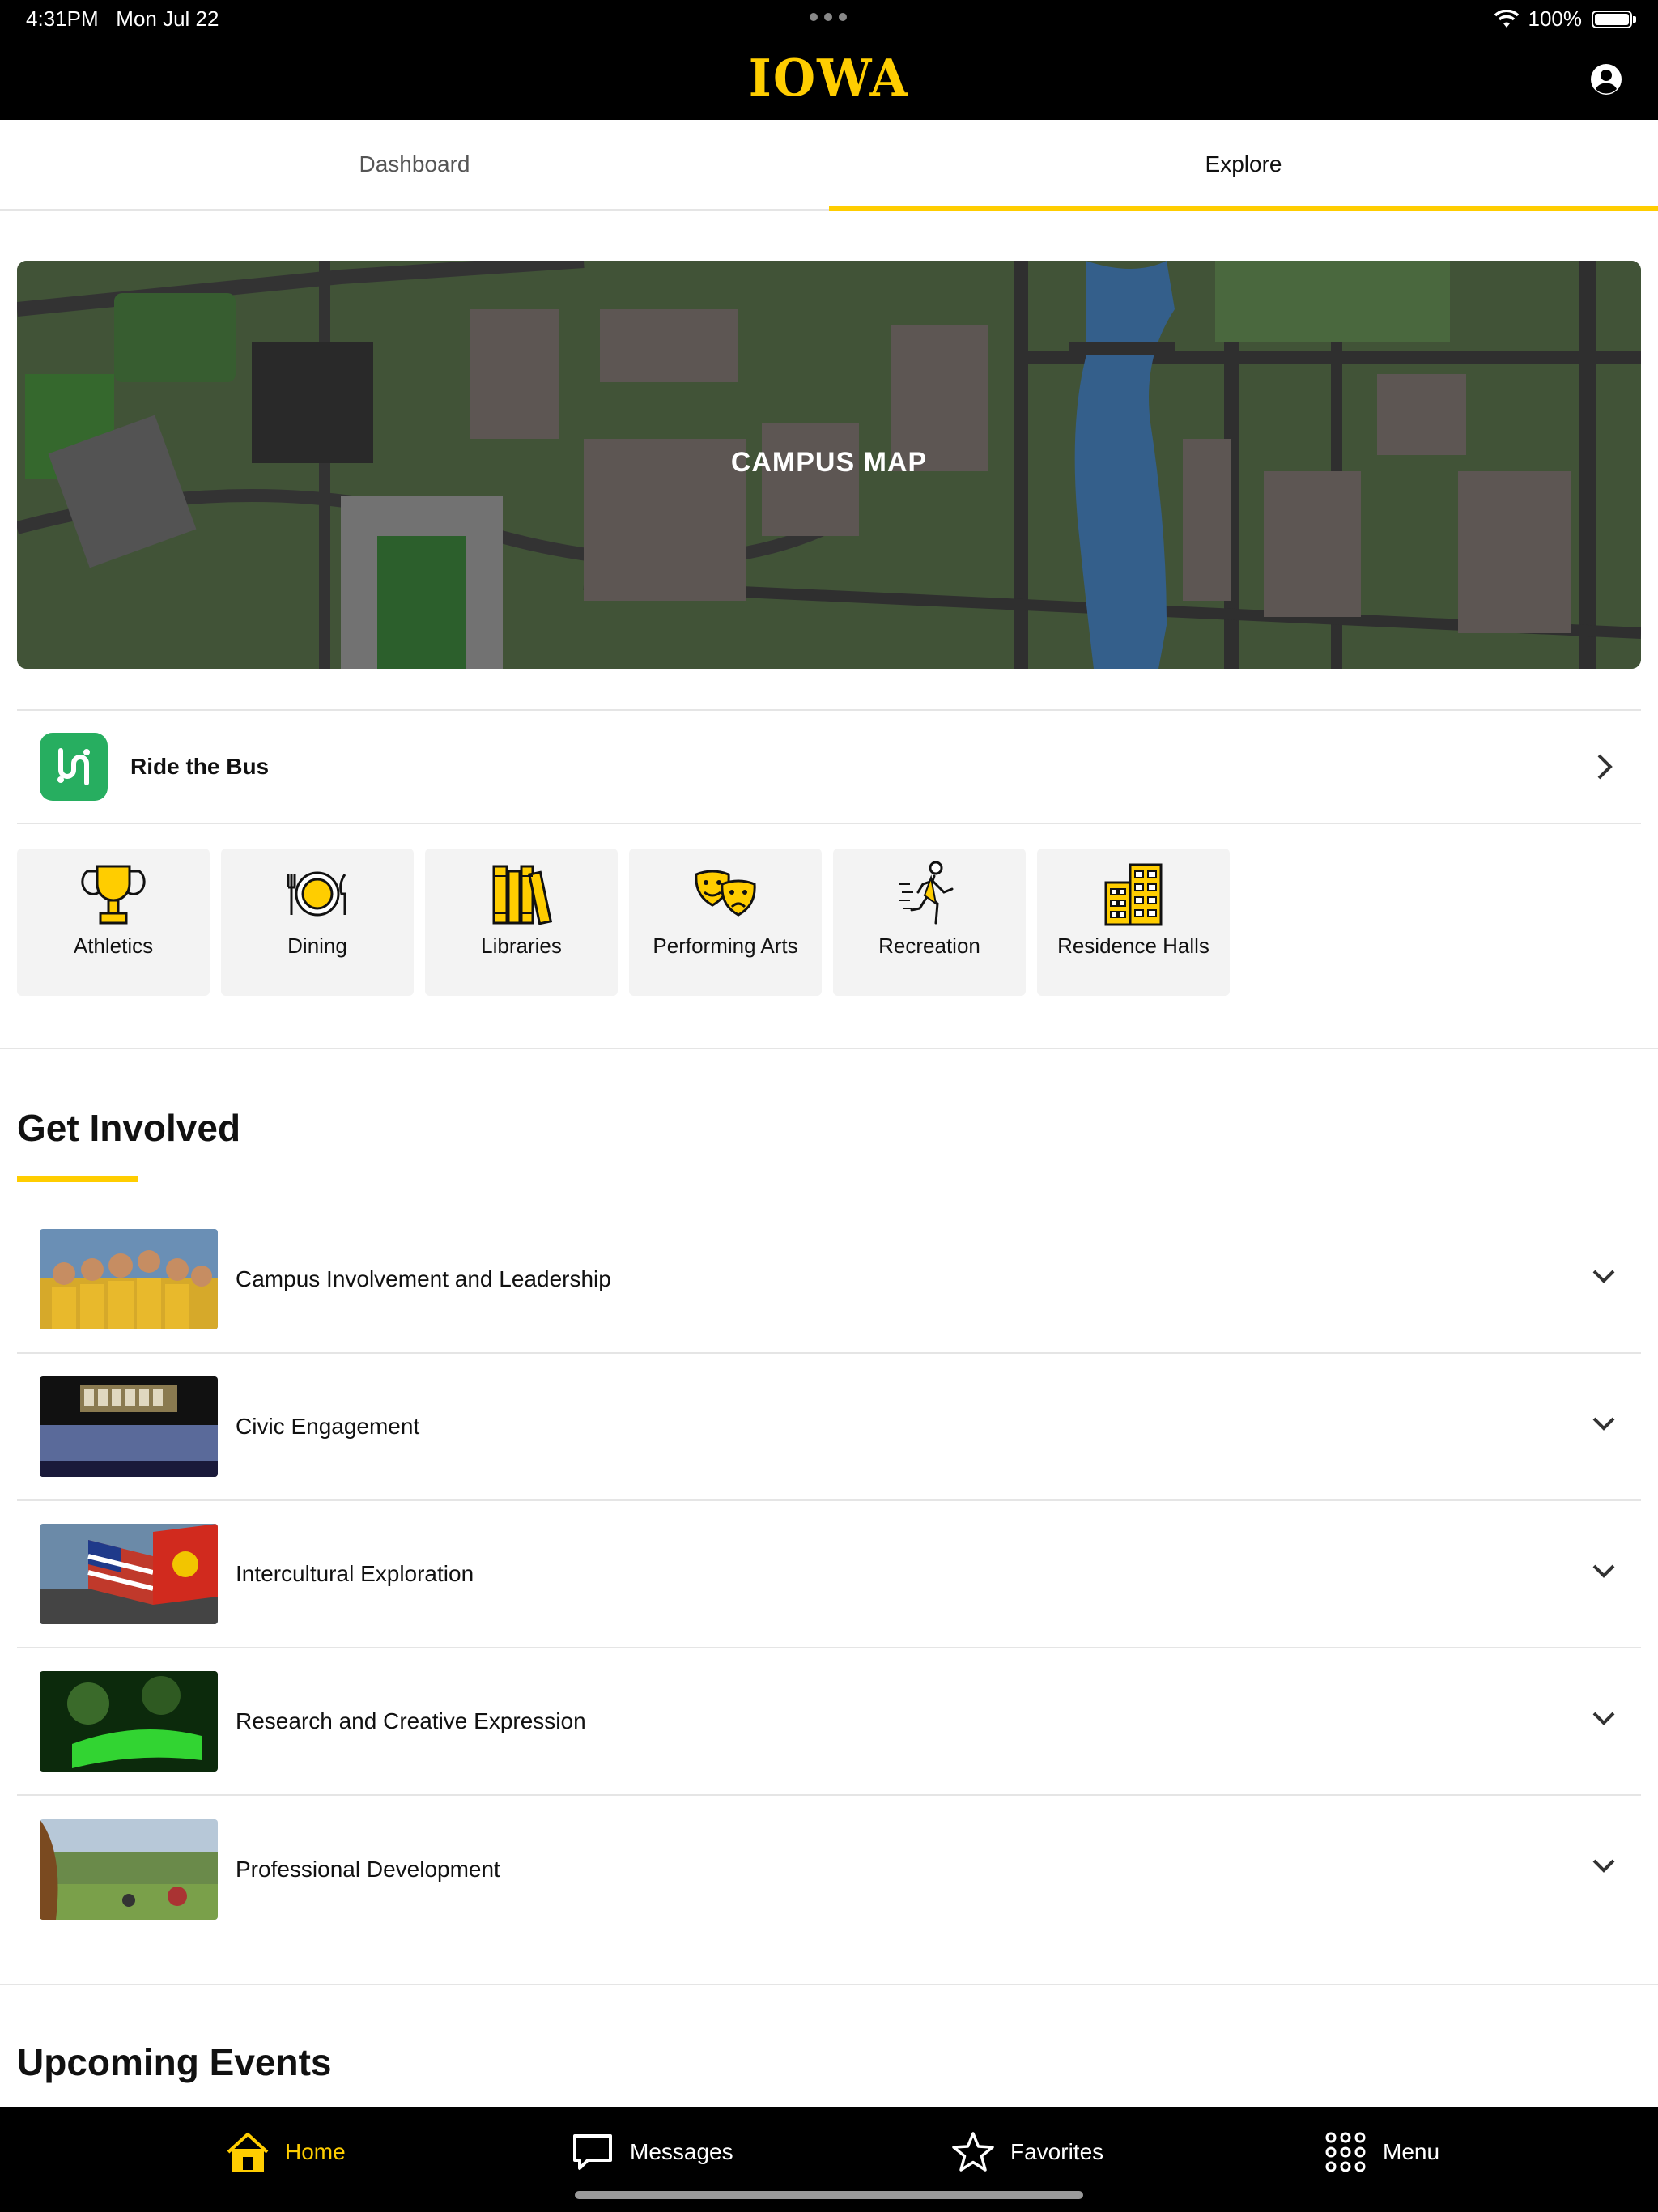 This screenshot has height=2212, width=1658. What do you see at coordinates (1345, 2152) in the screenshot?
I see `grid-icon` at bounding box center [1345, 2152].